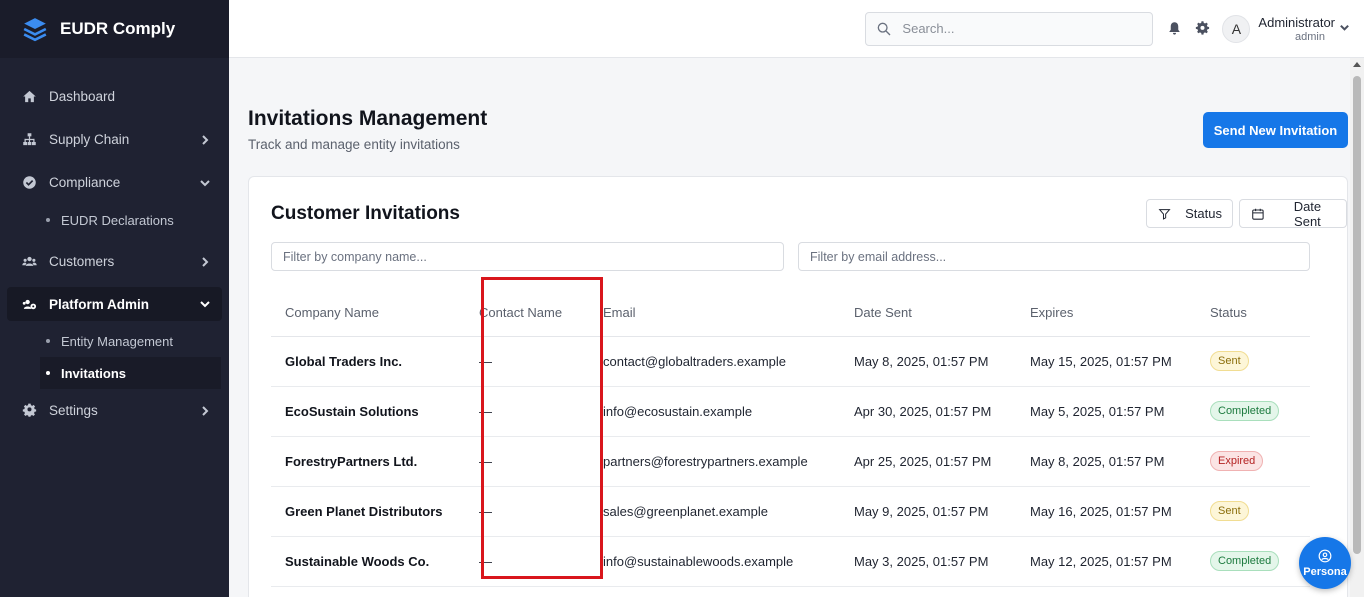  I want to click on sidebar-item-label: Compliance, so click(85, 182).